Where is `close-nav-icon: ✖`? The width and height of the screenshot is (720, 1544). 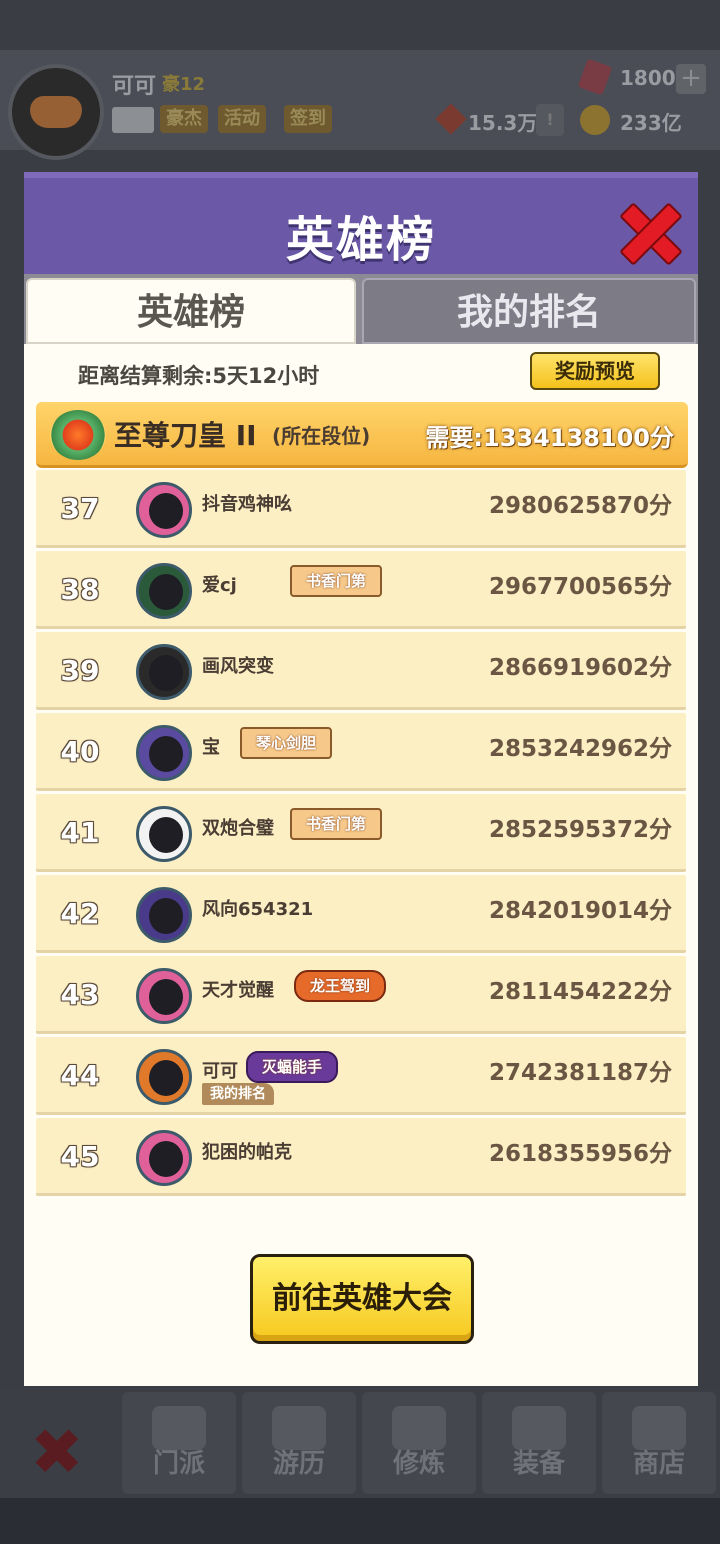 close-nav-icon: ✖ is located at coordinates (57, 1453).